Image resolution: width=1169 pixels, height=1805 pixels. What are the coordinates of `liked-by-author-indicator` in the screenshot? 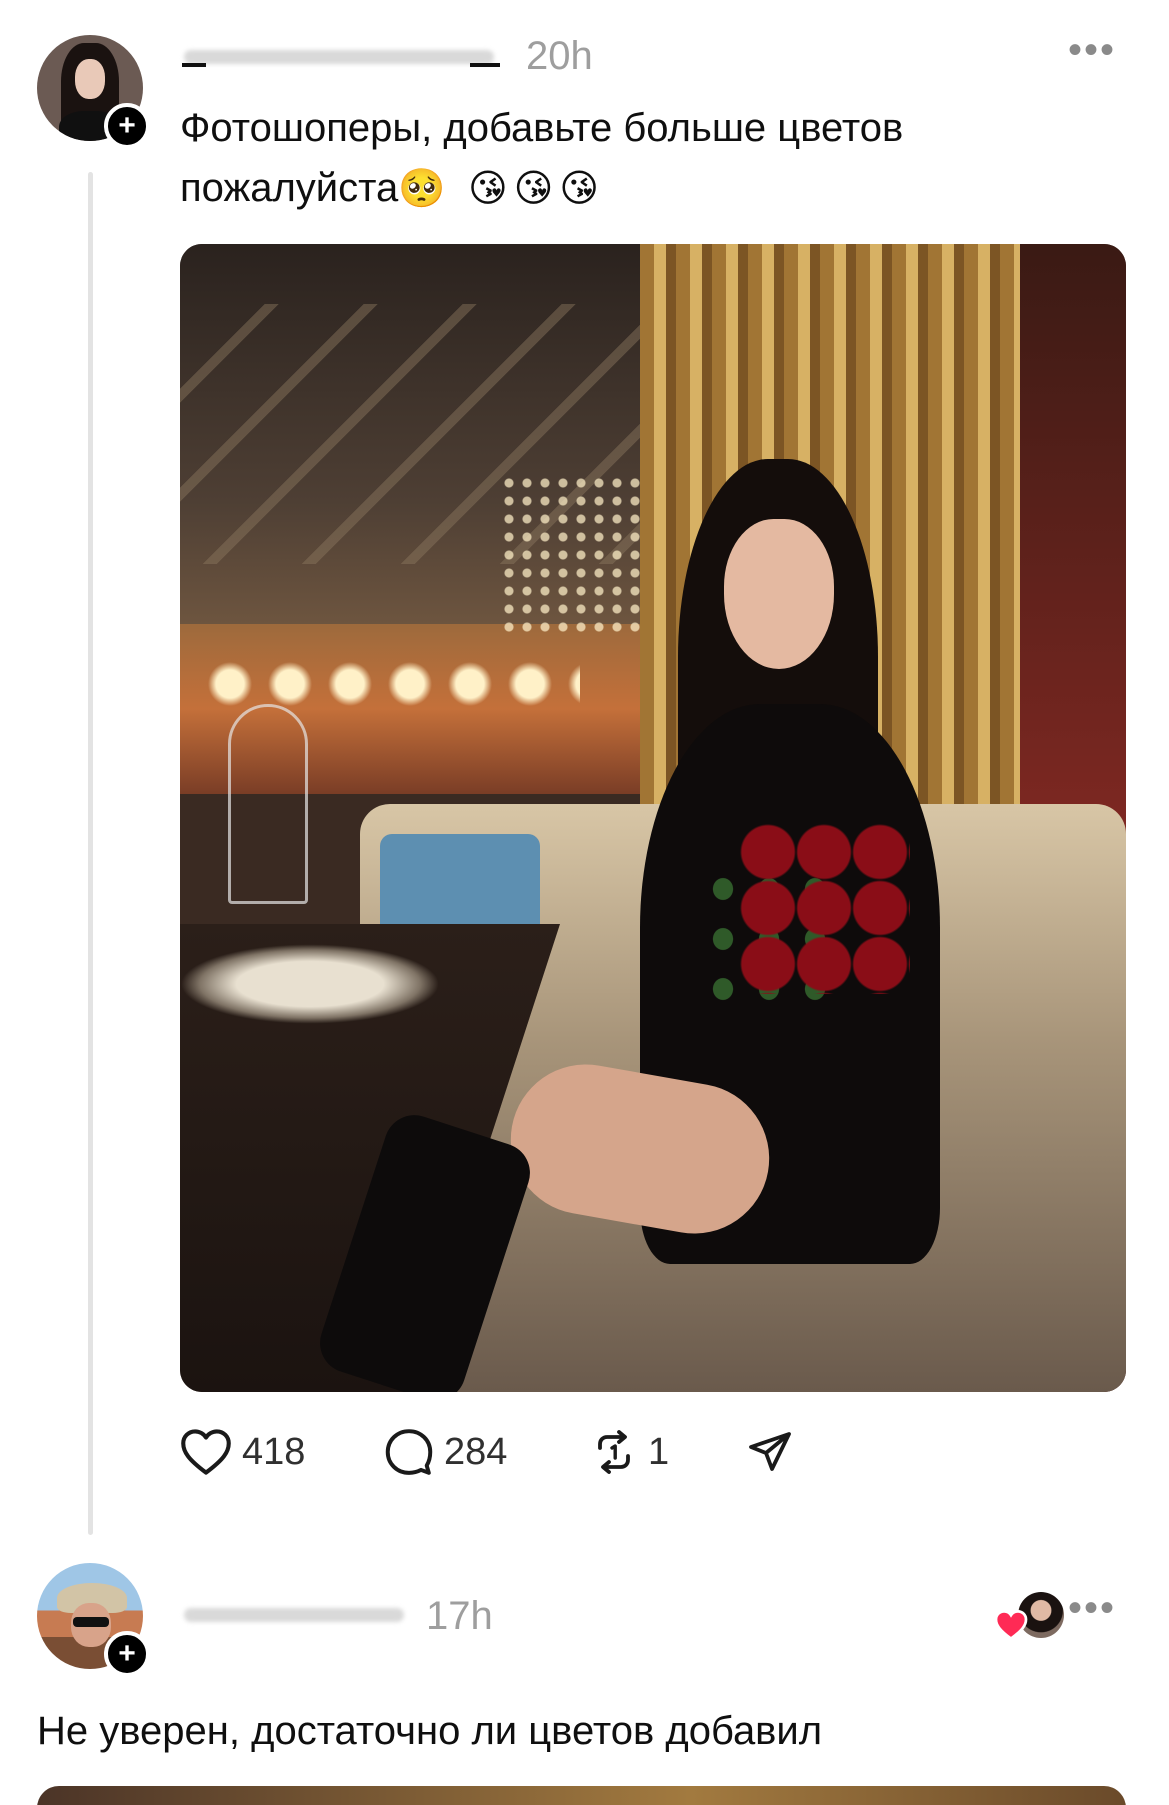 It's located at (1029, 1617).